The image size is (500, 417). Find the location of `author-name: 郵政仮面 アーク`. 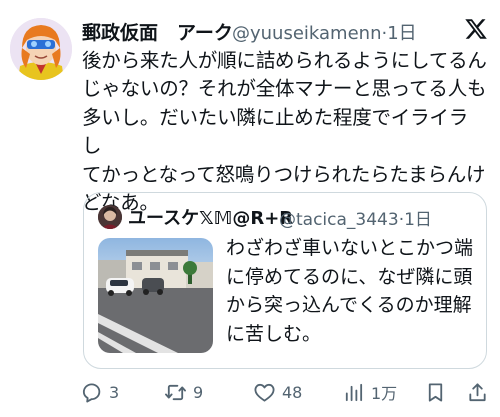

author-name: 郵政仮面 アーク is located at coordinates (157, 31).